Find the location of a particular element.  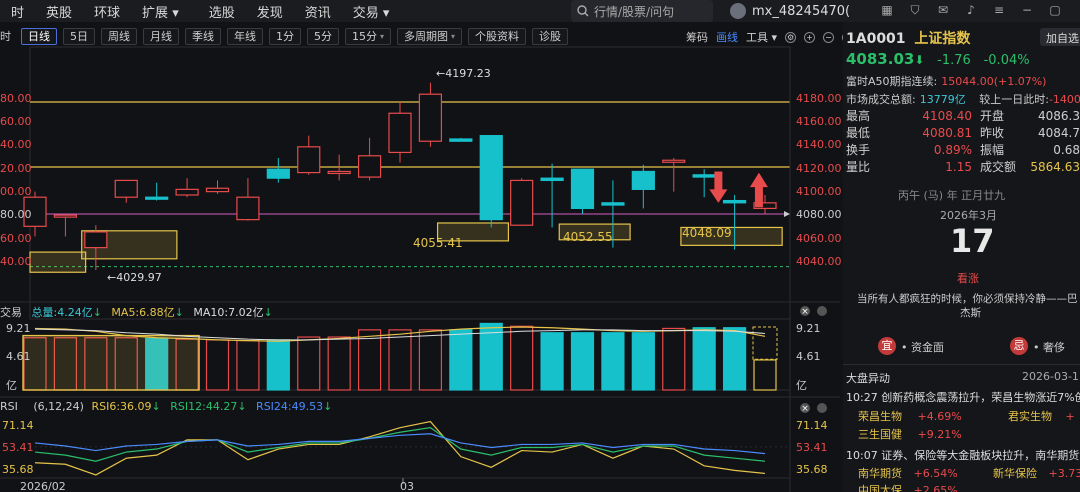

shirt-icon: ⛉ is located at coordinates (915, 10).